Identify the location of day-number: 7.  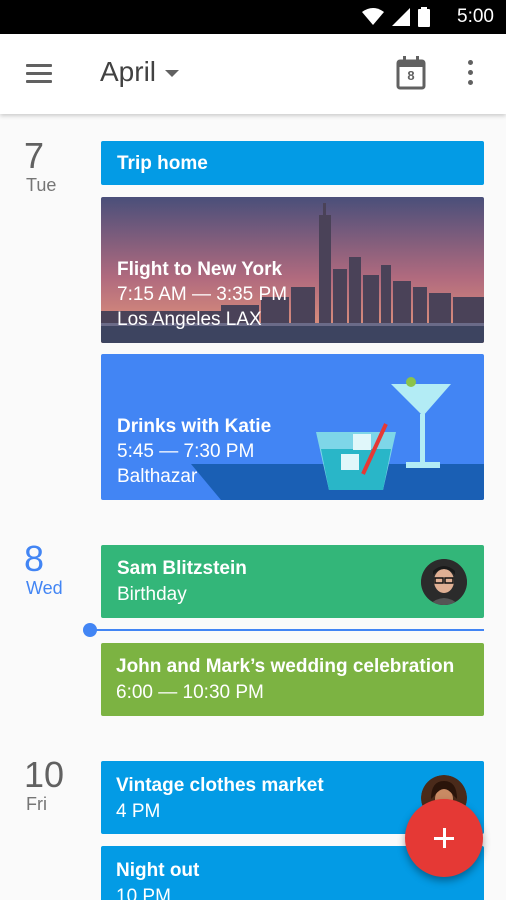
(34, 155).